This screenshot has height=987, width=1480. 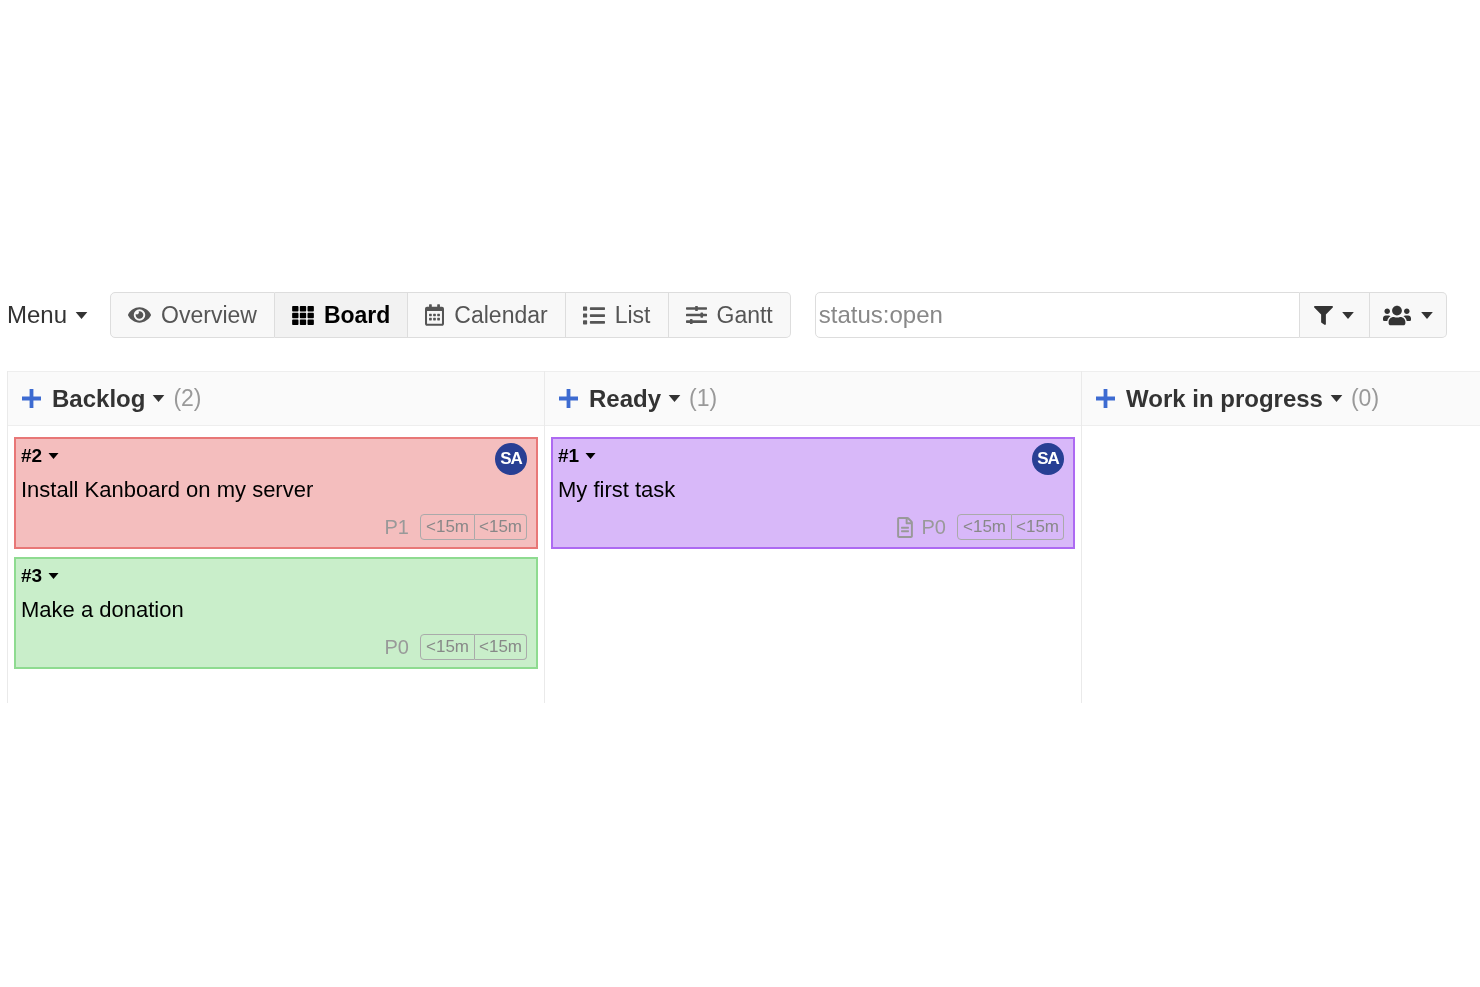 I want to click on task-menu-button: #2, so click(x=40, y=456).